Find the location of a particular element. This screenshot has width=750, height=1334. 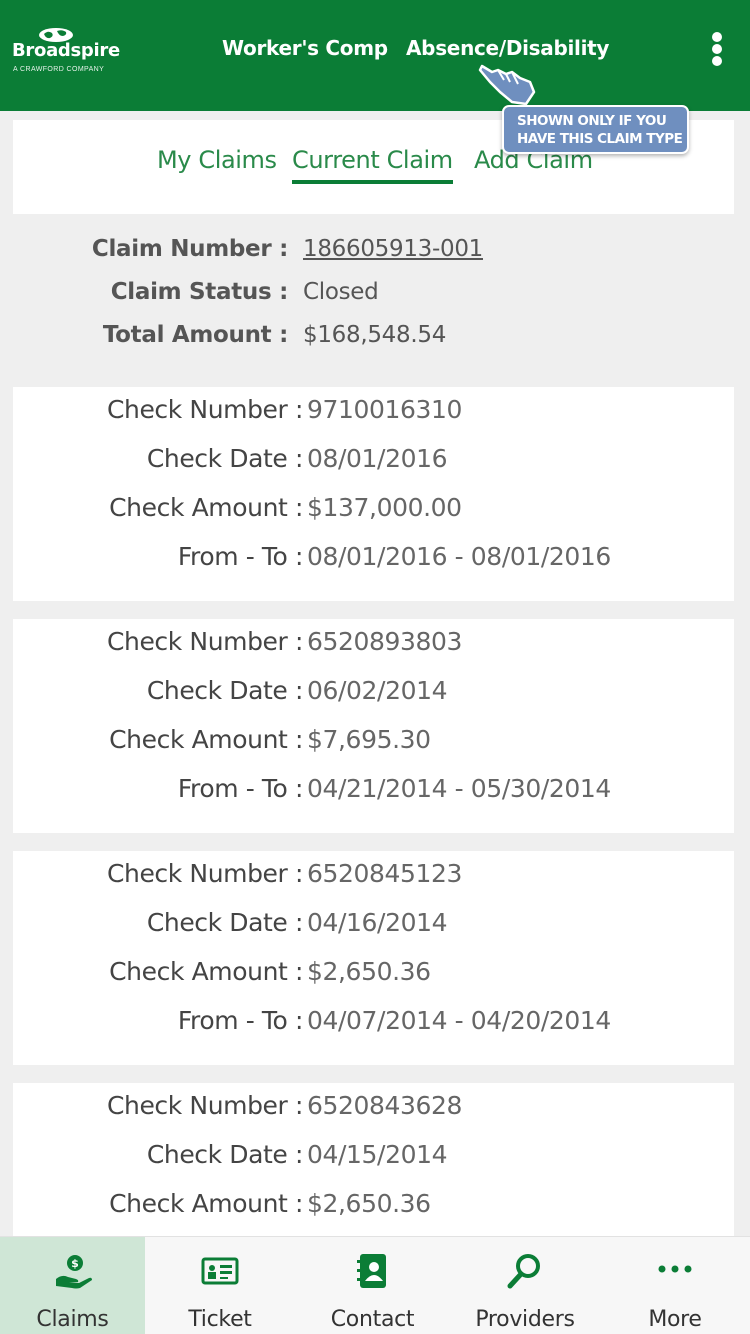

bottom-nav-providers-label: Providers is located at coordinates (525, 1319).